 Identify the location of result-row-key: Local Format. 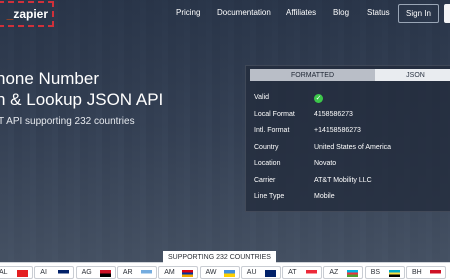
(274, 114).